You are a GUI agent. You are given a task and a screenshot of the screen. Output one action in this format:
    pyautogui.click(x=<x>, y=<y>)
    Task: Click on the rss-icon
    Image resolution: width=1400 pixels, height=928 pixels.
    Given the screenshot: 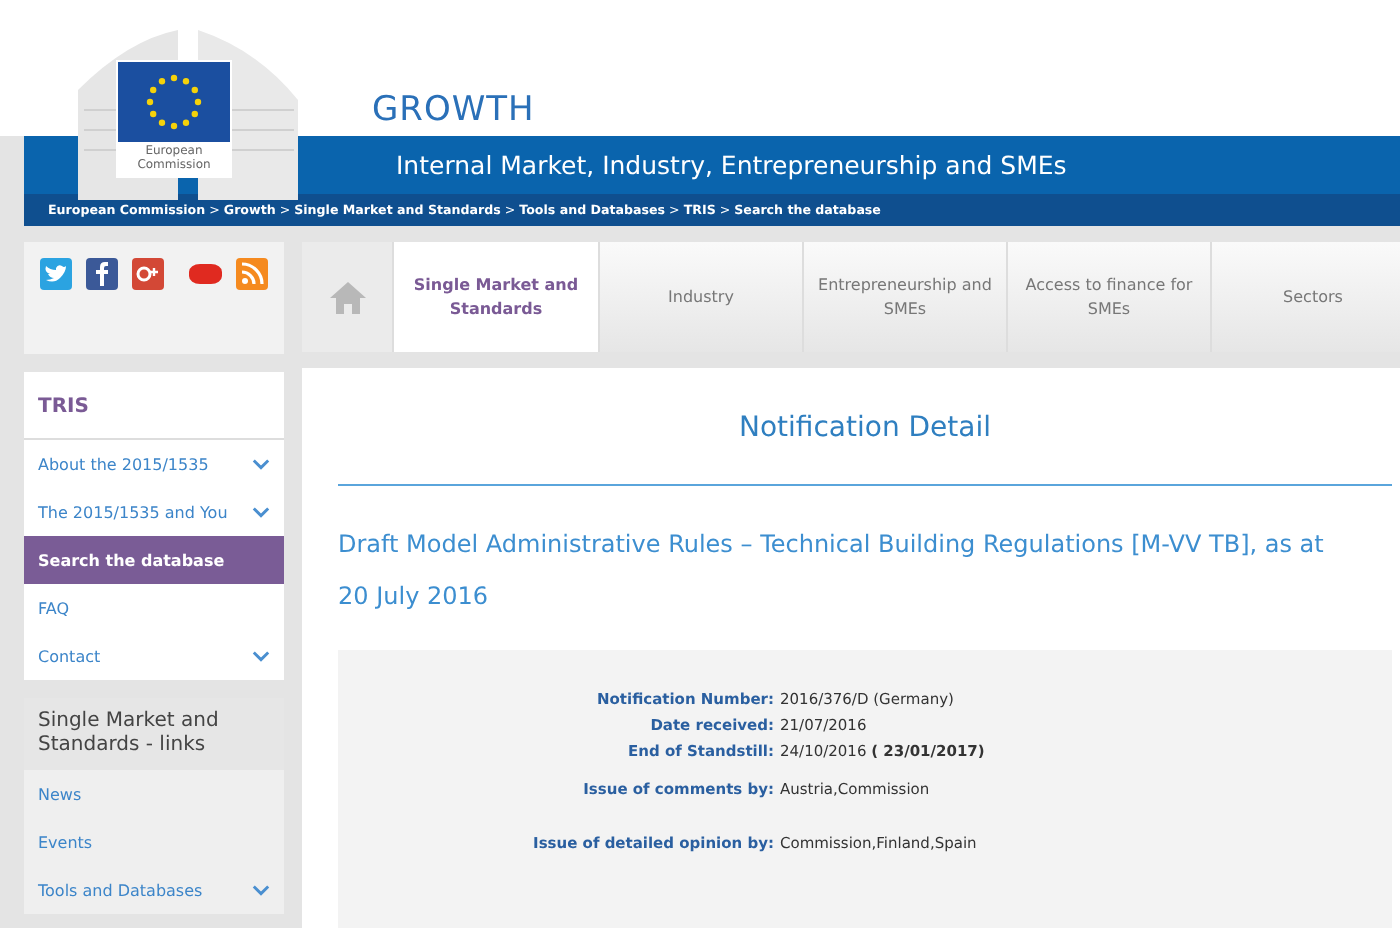 What is the action you would take?
    pyautogui.click(x=252, y=274)
    